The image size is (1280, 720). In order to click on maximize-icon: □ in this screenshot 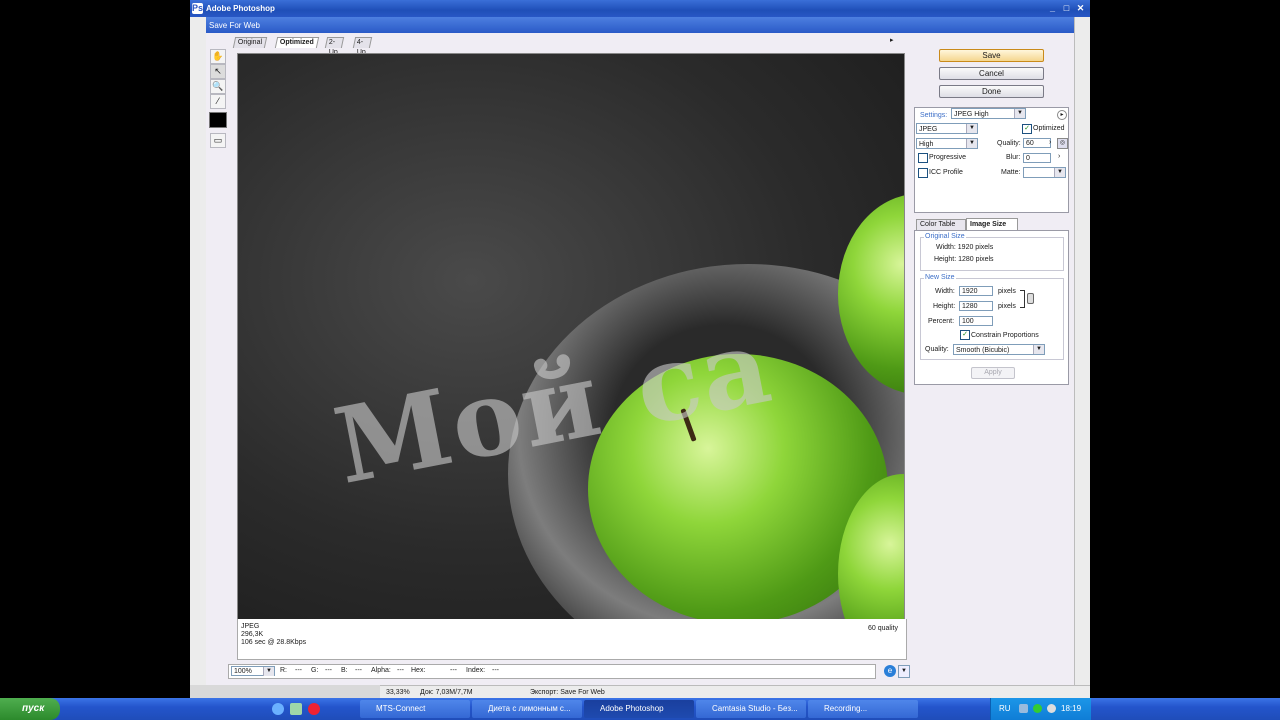, I will do `click(1066, 8)`.